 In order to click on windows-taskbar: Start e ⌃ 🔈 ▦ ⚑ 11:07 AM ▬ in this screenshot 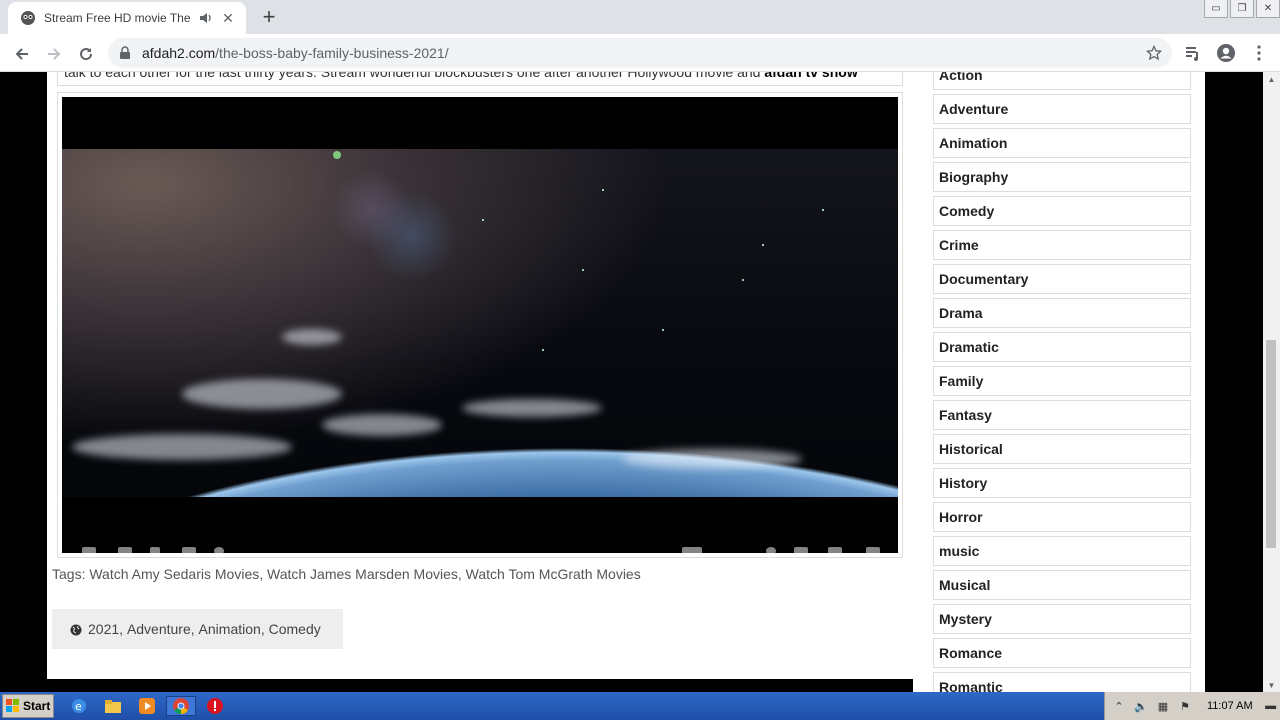, I will do `click(640, 706)`.